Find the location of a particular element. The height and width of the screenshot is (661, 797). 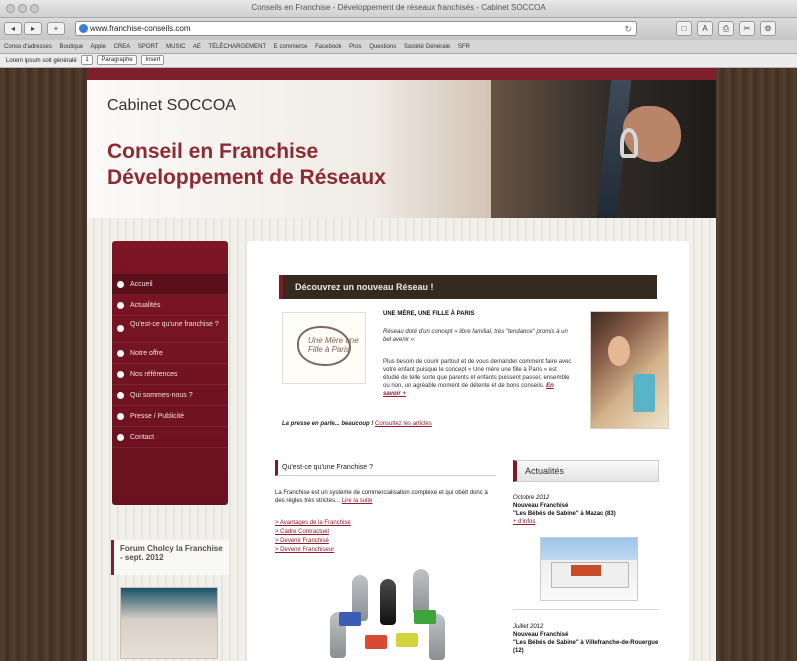

bookmark-item: Facebook is located at coordinates (328, 47).